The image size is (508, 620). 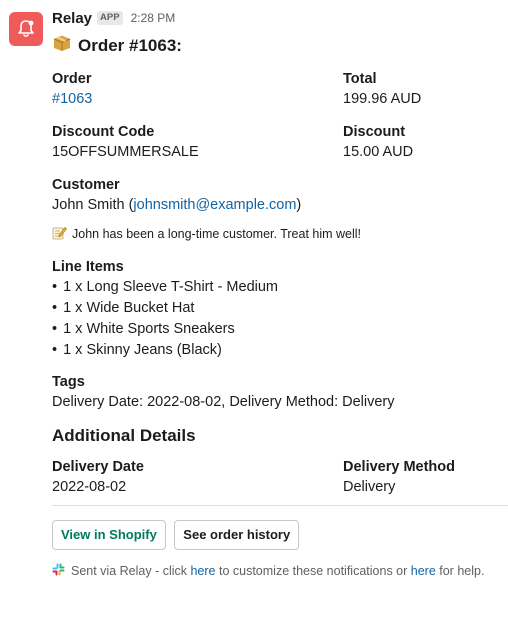 I want to click on footer-text: Sent via Relay - click, so click(x=131, y=571).